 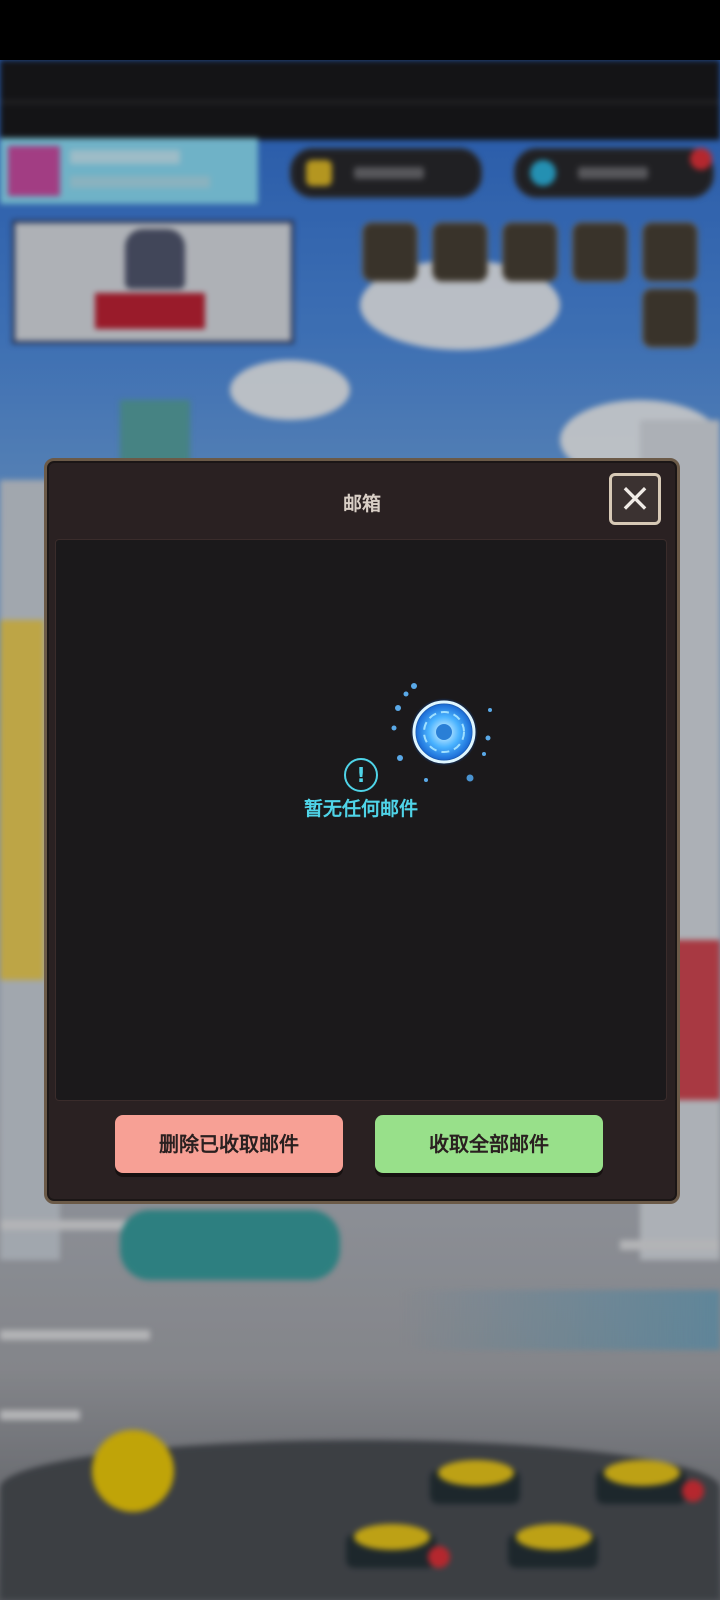 I want to click on close-button: ×, so click(x=635, y=499).